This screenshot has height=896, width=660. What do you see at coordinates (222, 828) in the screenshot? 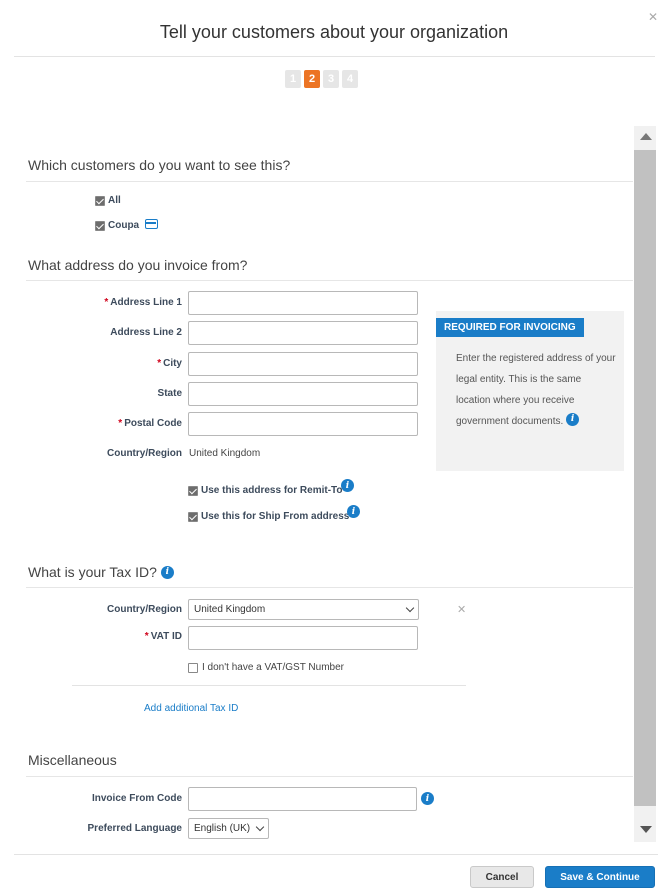
I see `preferred-language-value: English (UK)` at bounding box center [222, 828].